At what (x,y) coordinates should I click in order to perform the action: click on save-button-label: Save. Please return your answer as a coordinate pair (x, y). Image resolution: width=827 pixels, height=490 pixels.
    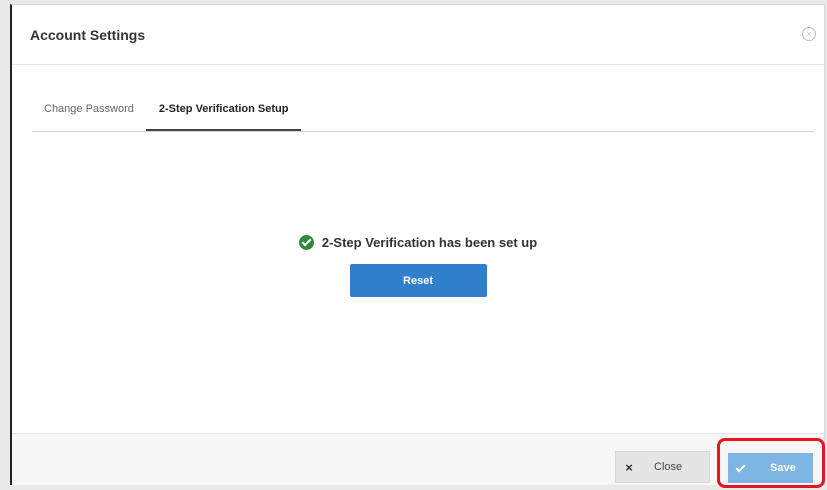
    Looking at the image, I should click on (783, 468).